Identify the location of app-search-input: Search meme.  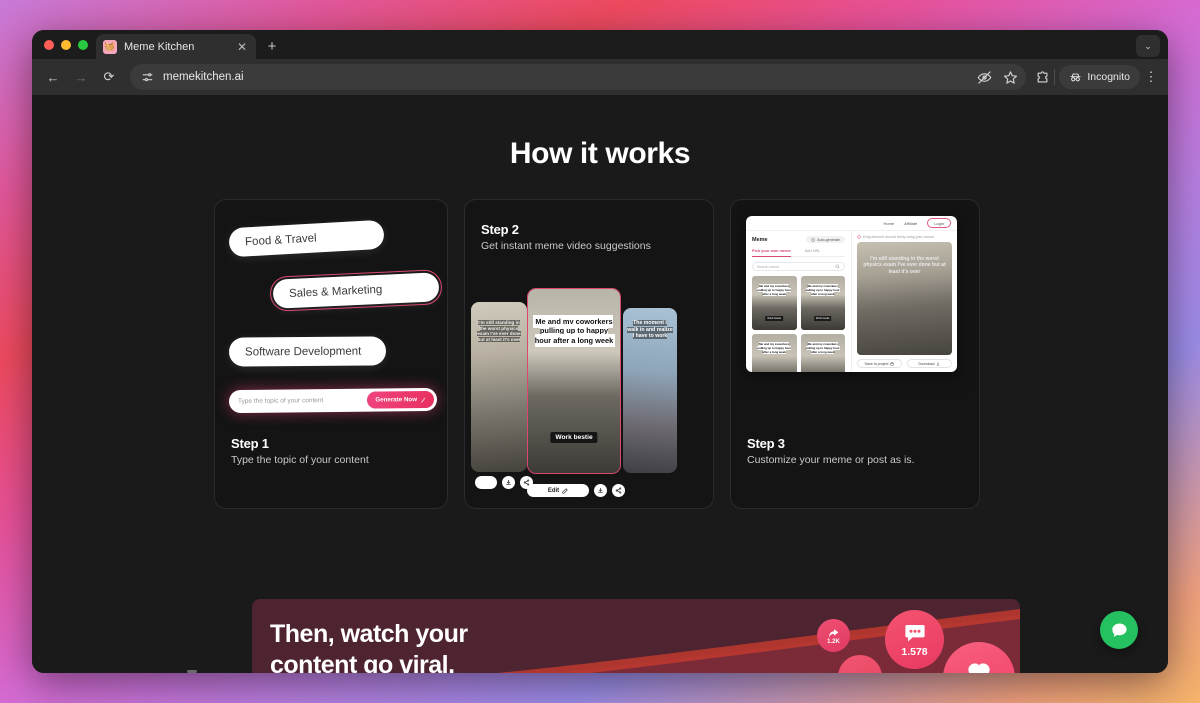
(798, 266).